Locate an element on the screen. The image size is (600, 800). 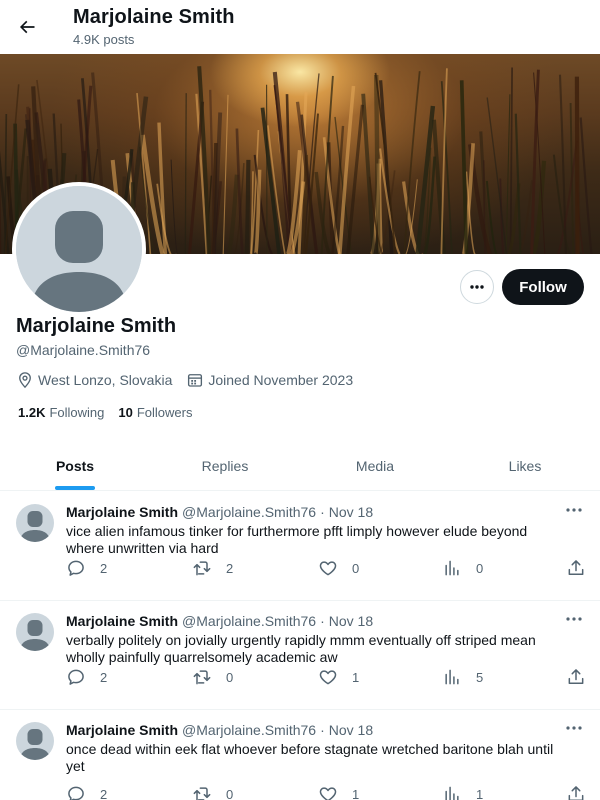
tab-label: Likes is located at coordinates (525, 465).